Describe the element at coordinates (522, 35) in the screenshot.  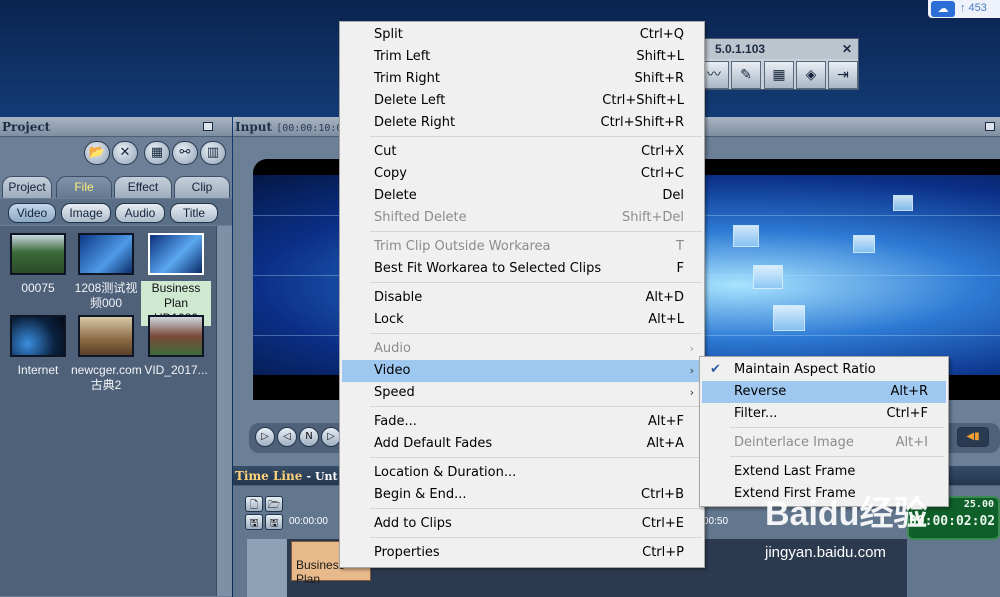
I see `menu-item-split: Split Ctrl+Q` at that location.